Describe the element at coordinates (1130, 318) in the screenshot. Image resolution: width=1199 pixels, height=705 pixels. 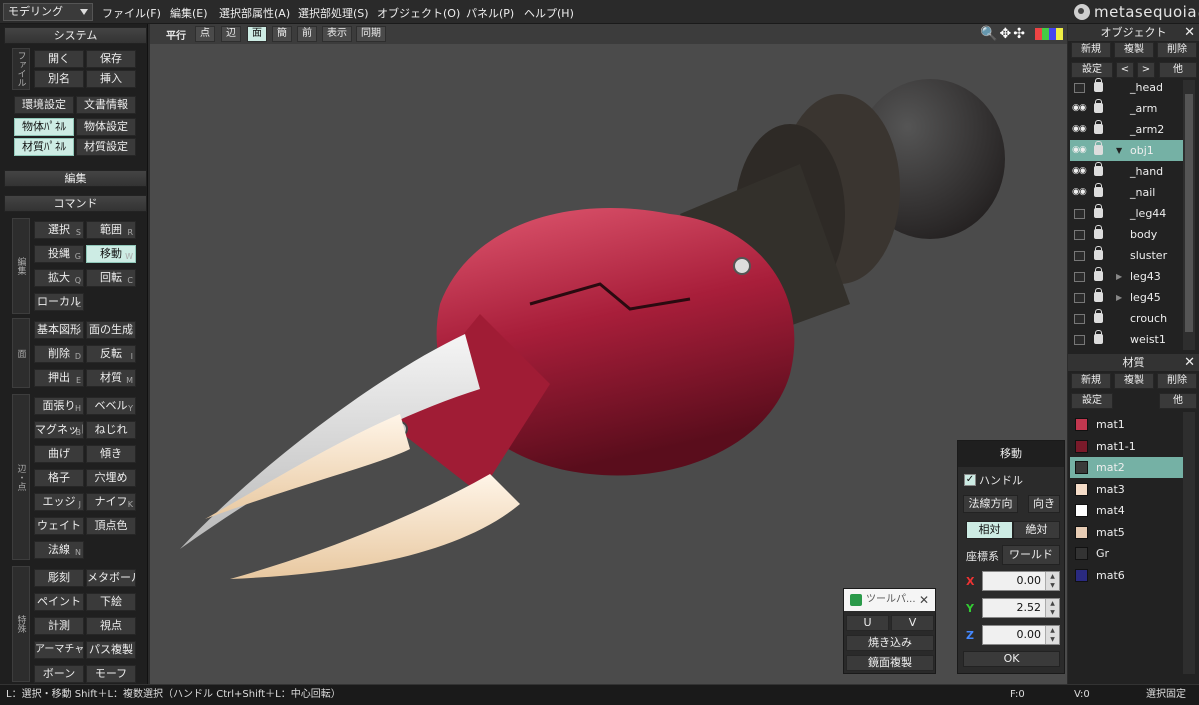
I see `object-row: crouch` at that location.